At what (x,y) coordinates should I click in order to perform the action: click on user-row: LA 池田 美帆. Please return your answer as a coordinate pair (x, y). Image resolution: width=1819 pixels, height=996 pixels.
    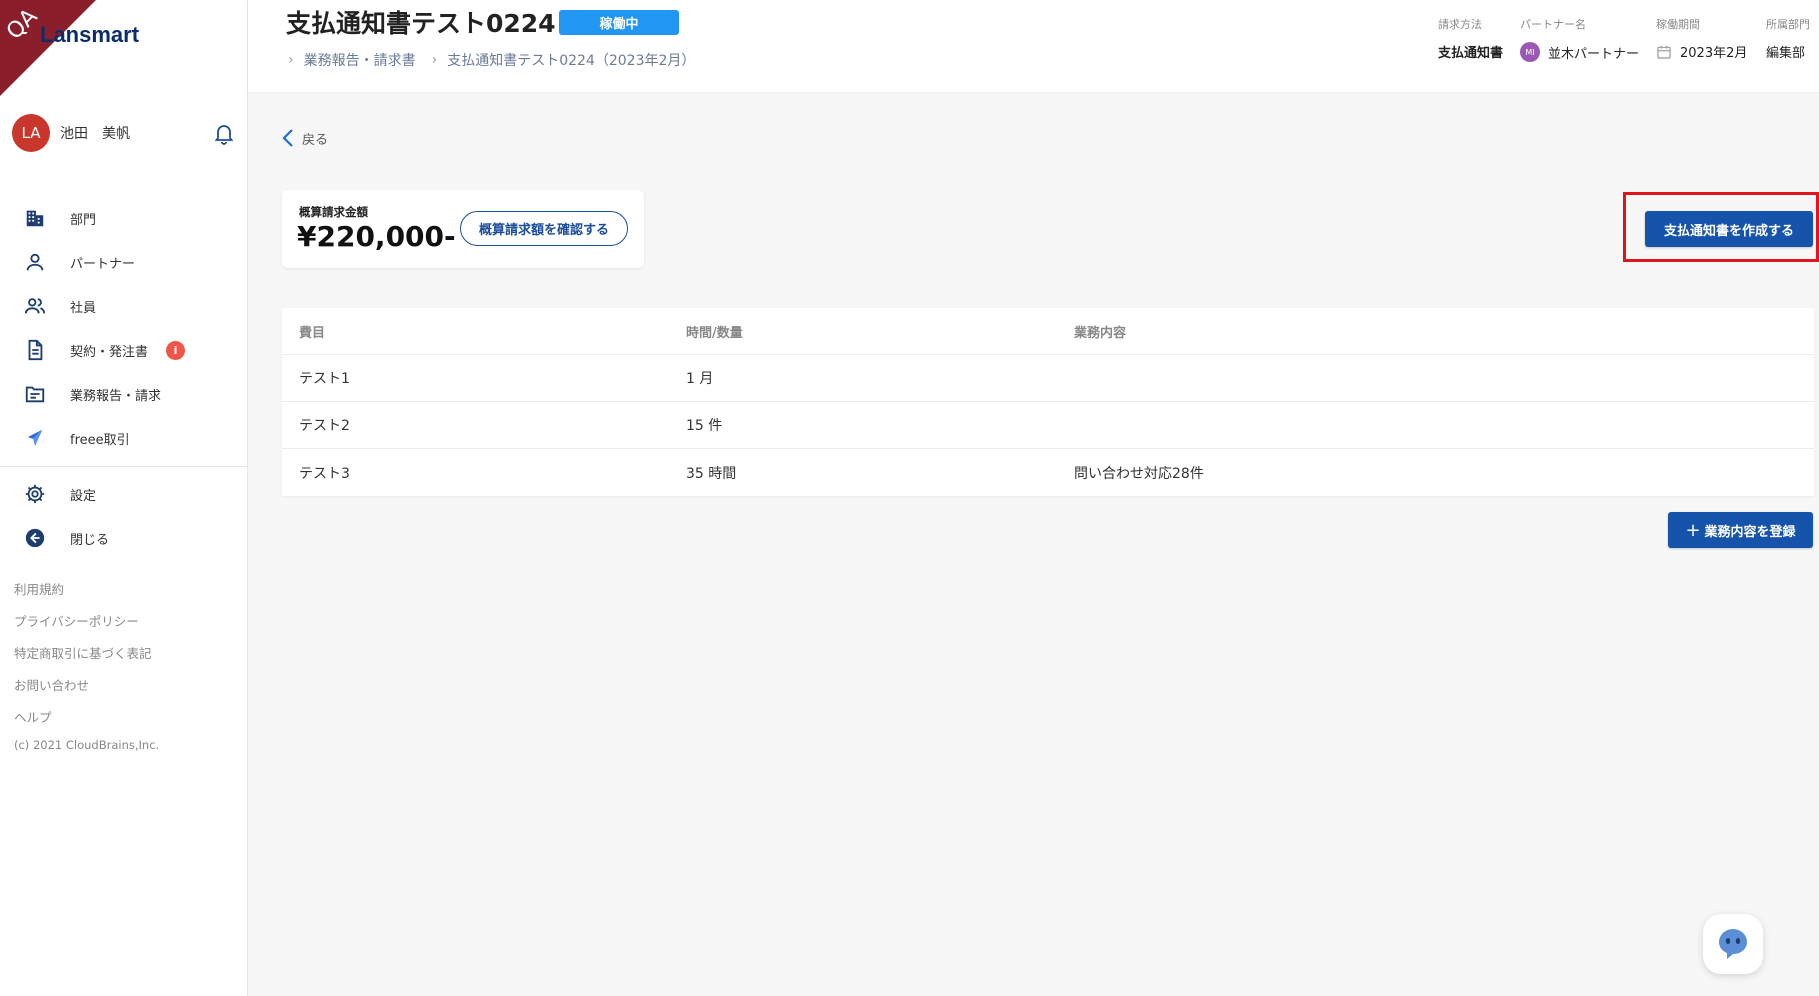
    Looking at the image, I should click on (123, 133).